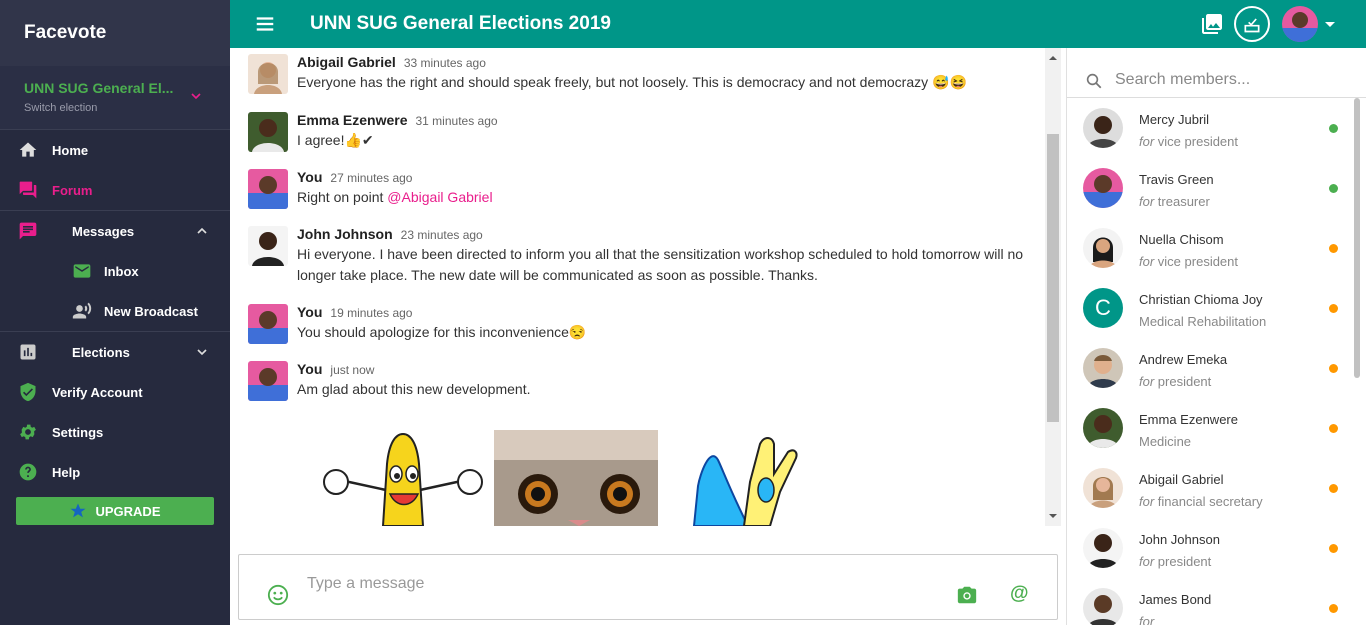  I want to click on member-item: Andrew Emeka for president, so click(1218, 378).